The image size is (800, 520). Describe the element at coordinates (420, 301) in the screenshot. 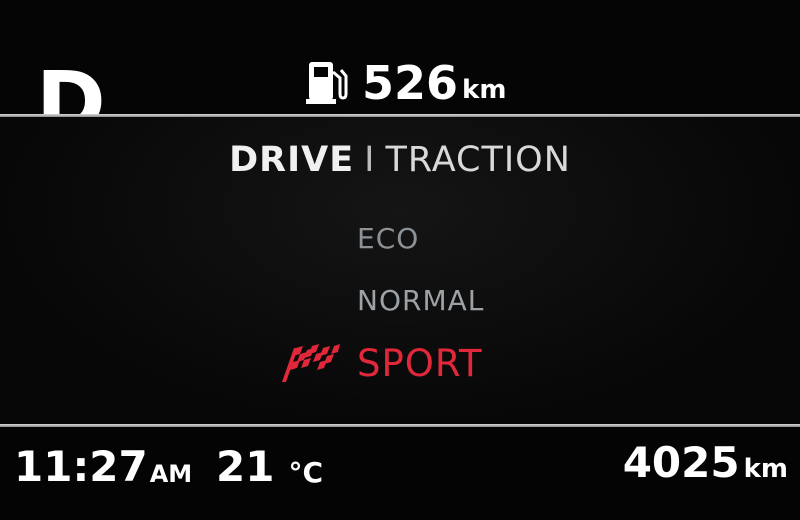

I see `mode-option-normal: NORMAL` at that location.